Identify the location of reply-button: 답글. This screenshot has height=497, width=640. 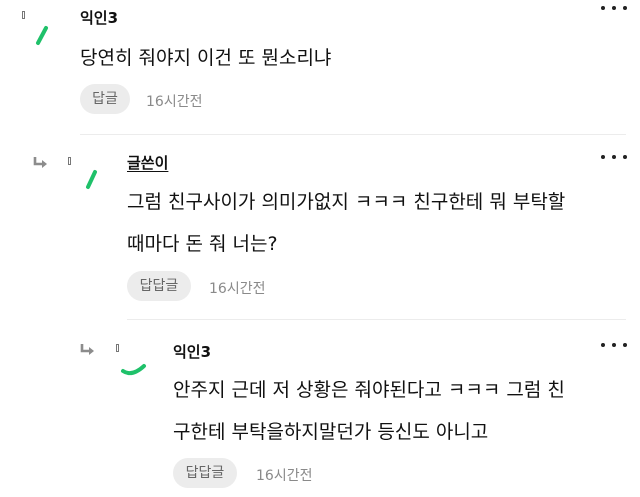
(105, 99).